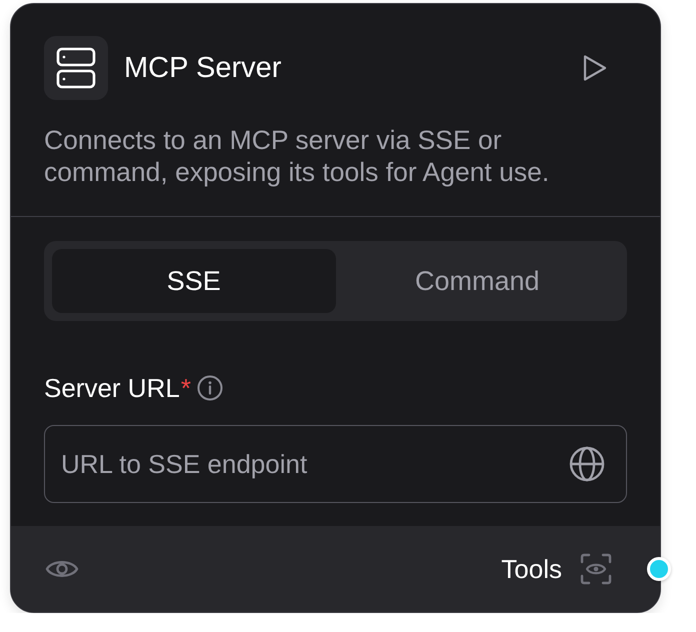  What do you see at coordinates (203, 68) in the screenshot?
I see `node-title: MCP Server` at bounding box center [203, 68].